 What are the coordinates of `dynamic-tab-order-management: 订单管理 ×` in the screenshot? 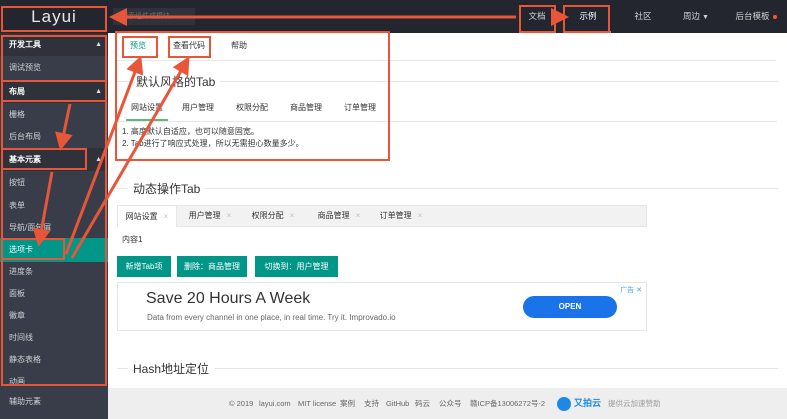 It's located at (401, 216).